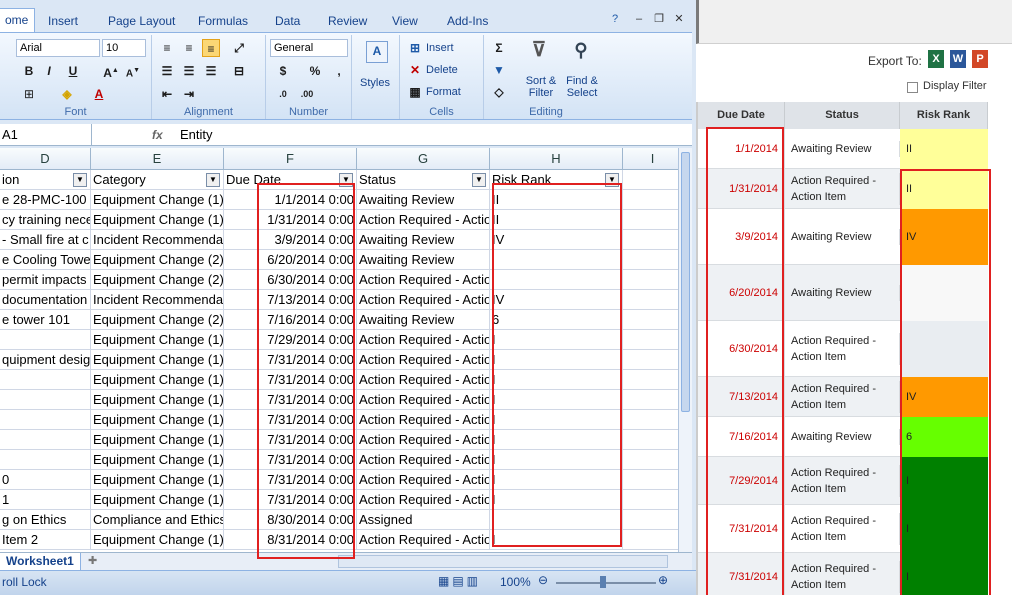 Image resolution: width=1012 pixels, height=595 pixels. What do you see at coordinates (685, 282) in the screenshot?
I see `scroll-thumb` at bounding box center [685, 282].